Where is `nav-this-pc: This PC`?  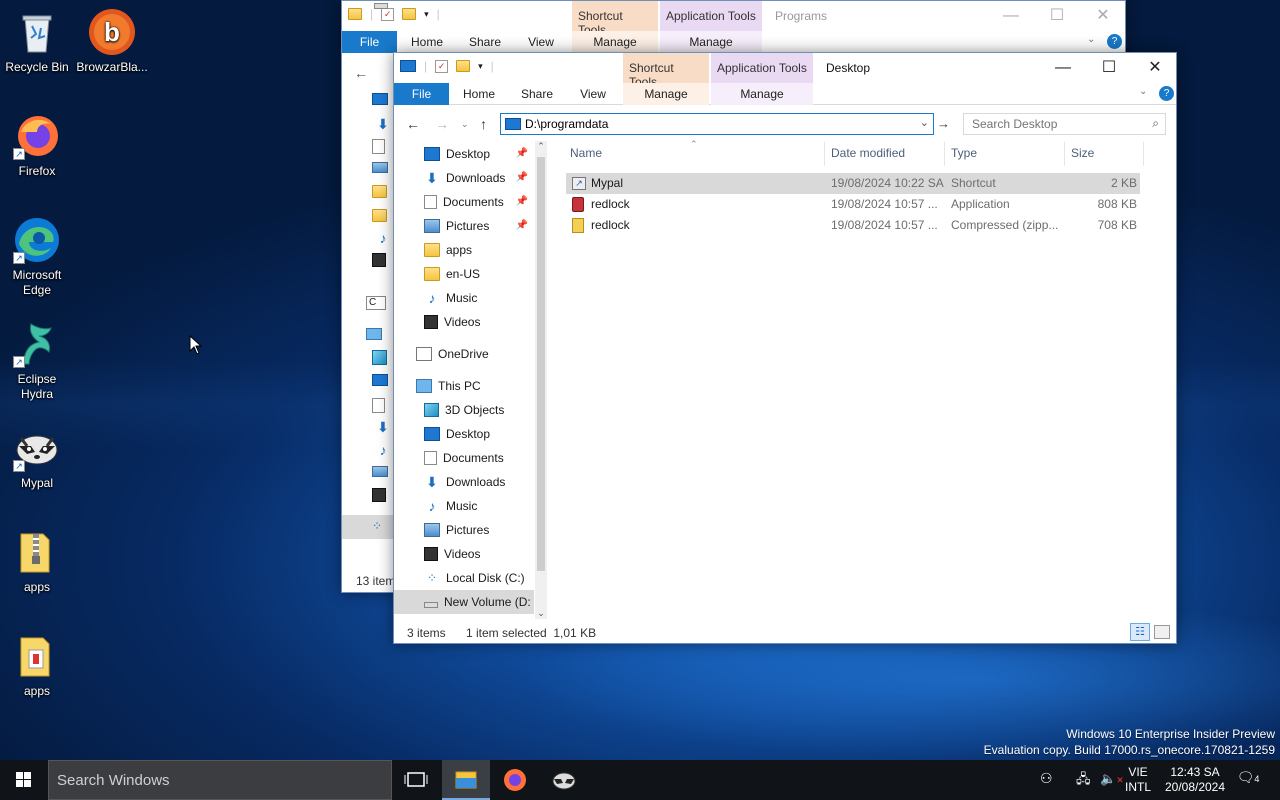 nav-this-pc: This PC is located at coordinates (475, 386).